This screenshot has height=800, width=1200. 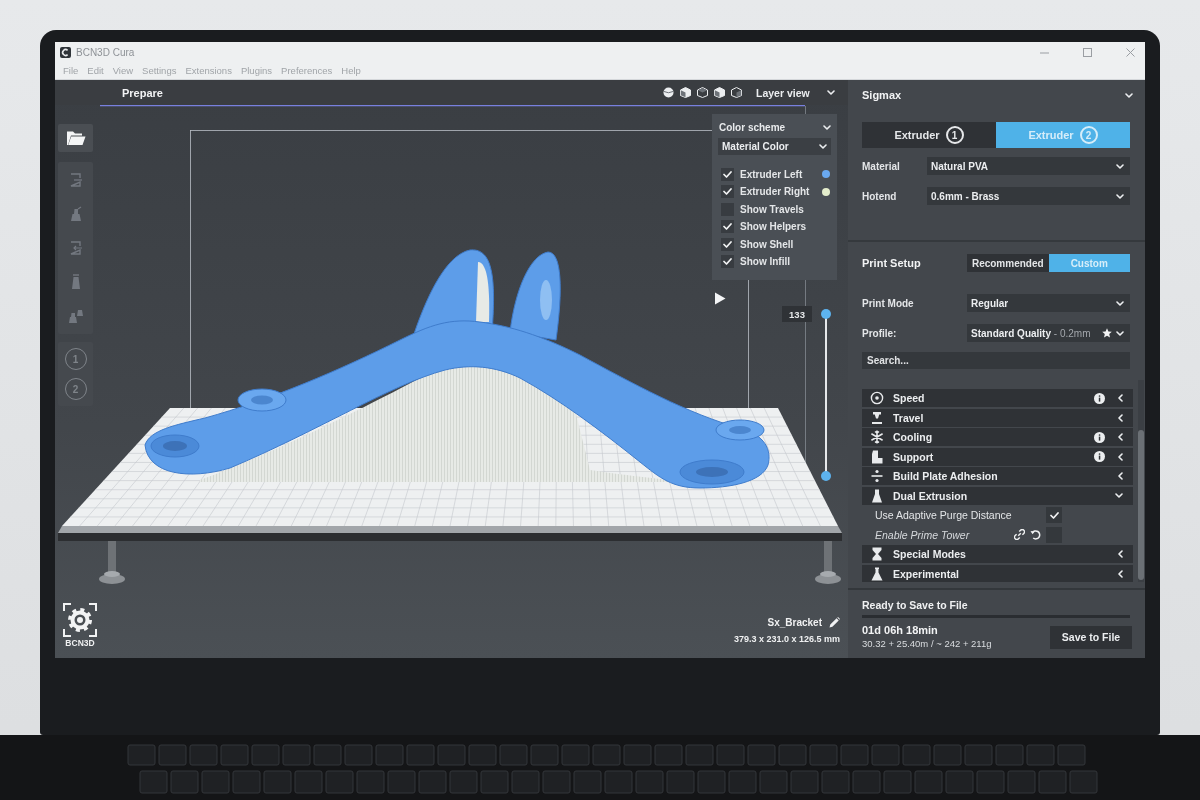 What do you see at coordinates (997, 437) in the screenshot?
I see `setting-category: Cooling` at bounding box center [997, 437].